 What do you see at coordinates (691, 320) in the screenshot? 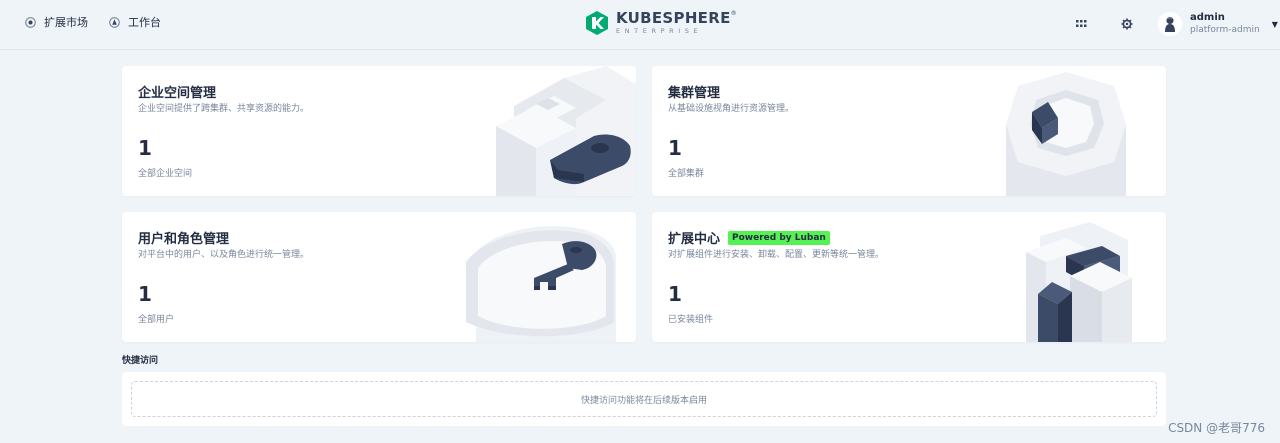
I see `card-count-label: 已安装组件` at bounding box center [691, 320].